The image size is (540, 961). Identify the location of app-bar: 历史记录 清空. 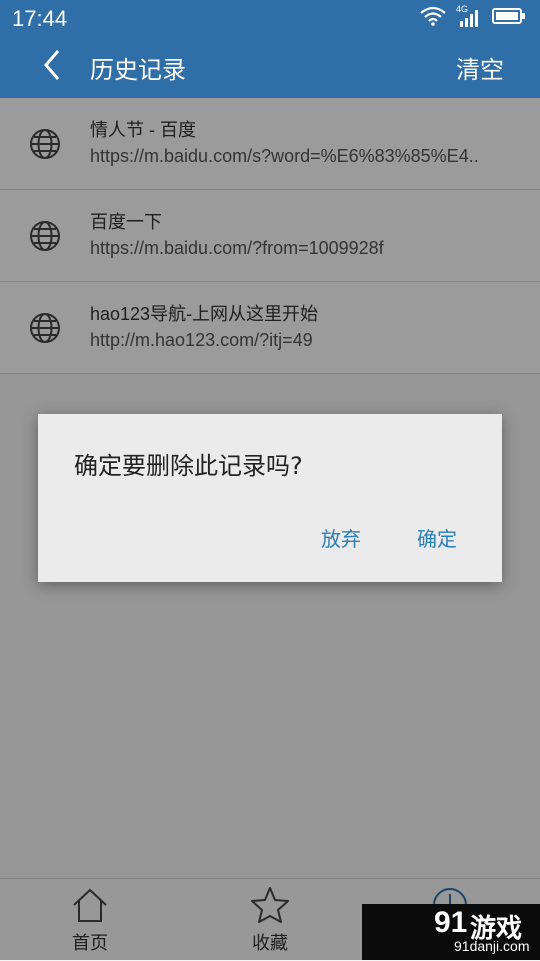
(270, 67).